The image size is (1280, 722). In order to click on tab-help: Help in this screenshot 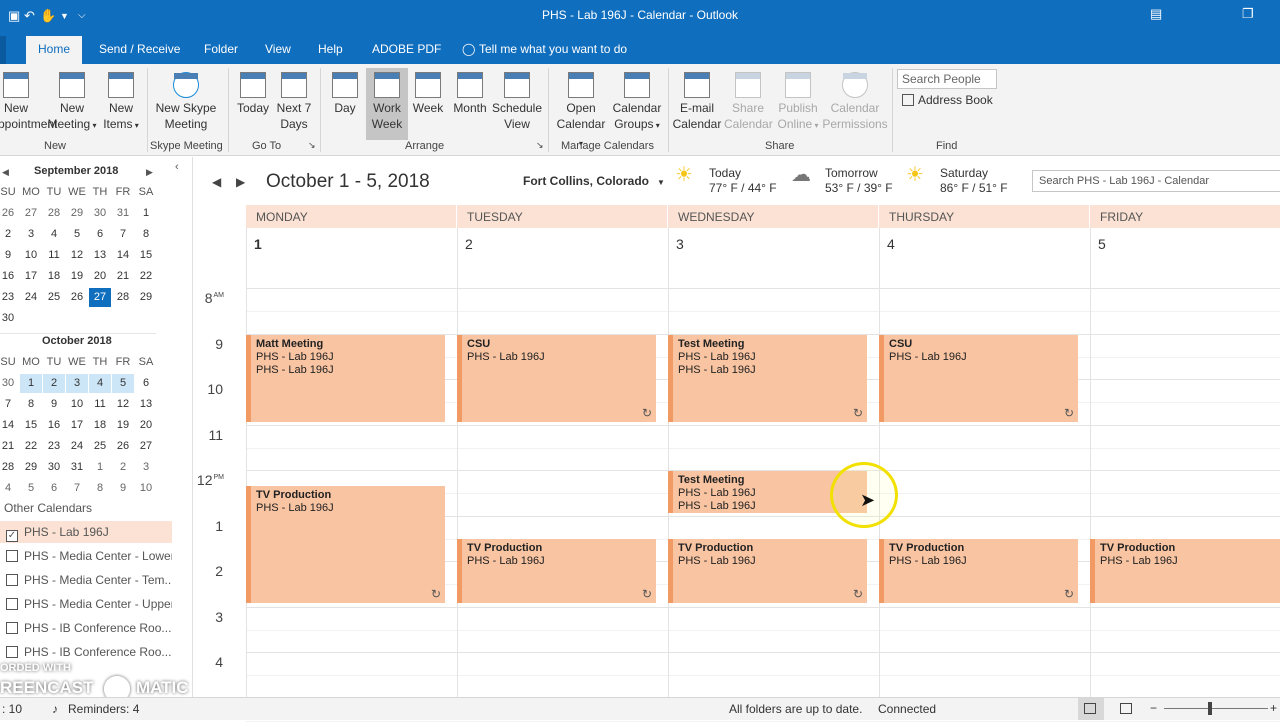, I will do `click(330, 49)`.